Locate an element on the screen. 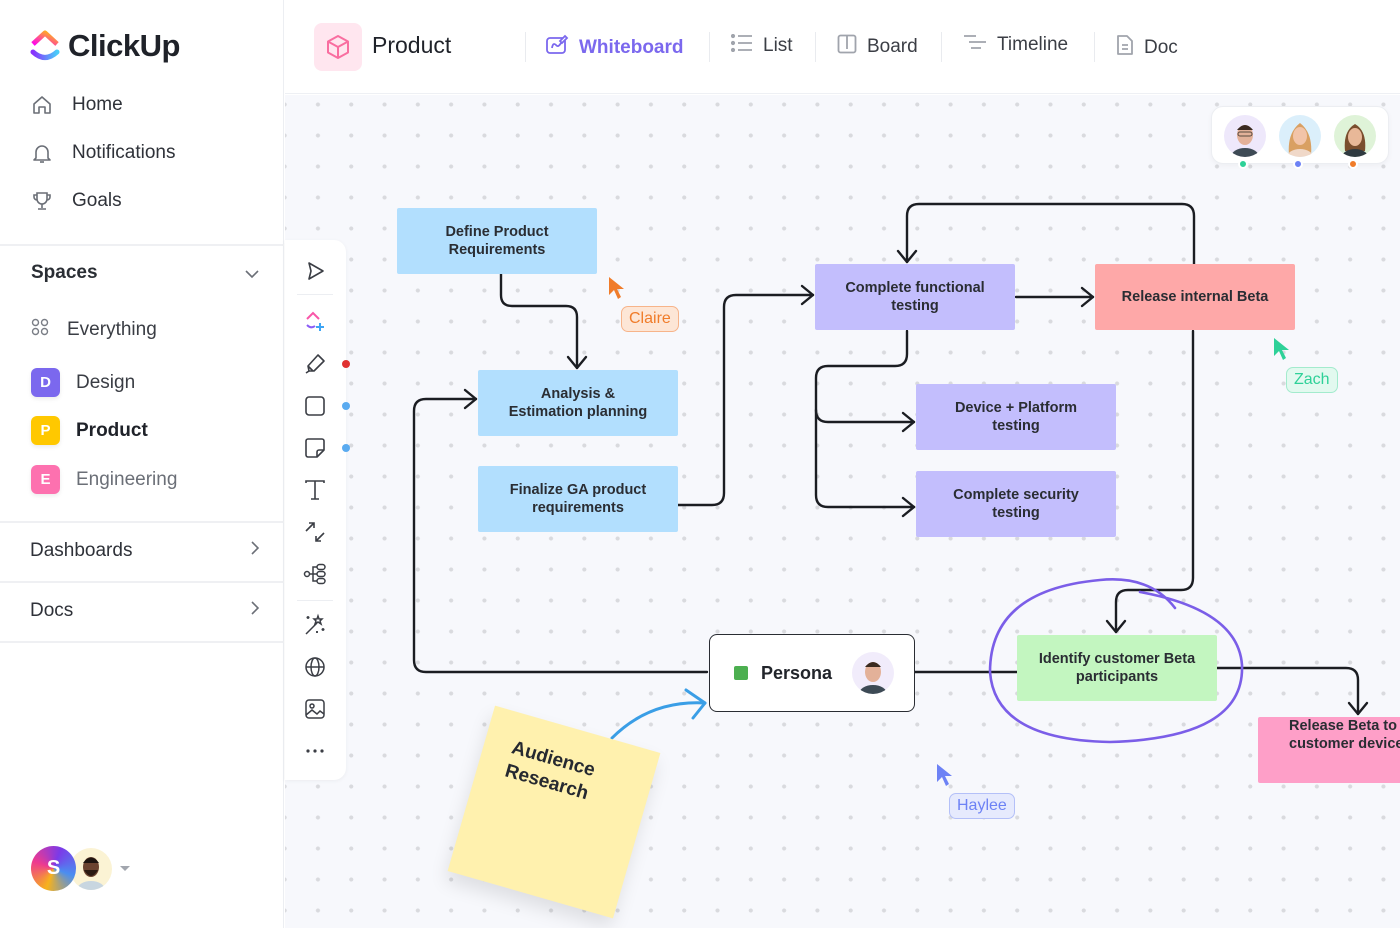 Image resolution: width=1400 pixels, height=928 pixels. sidebar-item-label: Everything is located at coordinates (112, 329).